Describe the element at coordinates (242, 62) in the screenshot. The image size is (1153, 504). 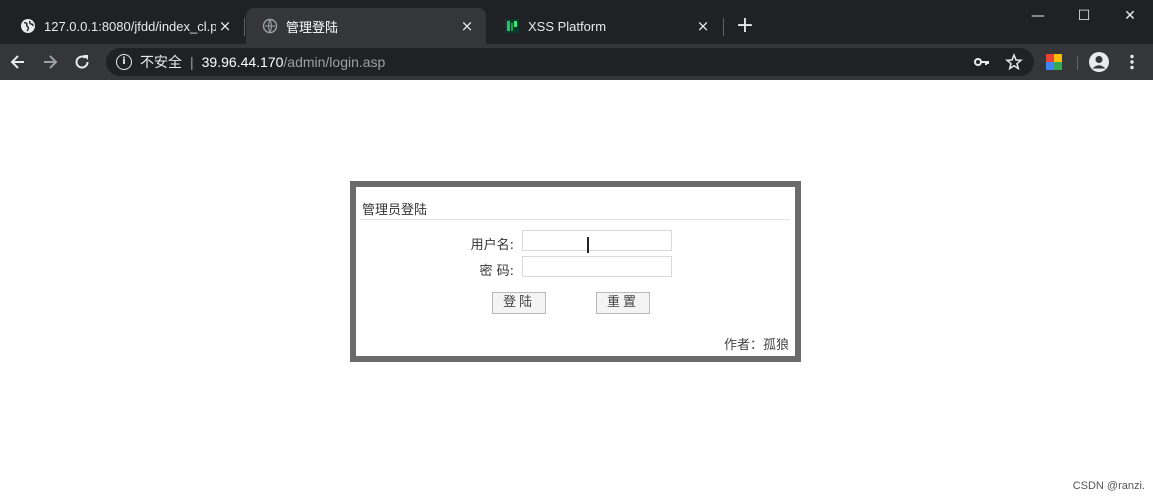
I see `url-host: 39.96.44.170` at that location.